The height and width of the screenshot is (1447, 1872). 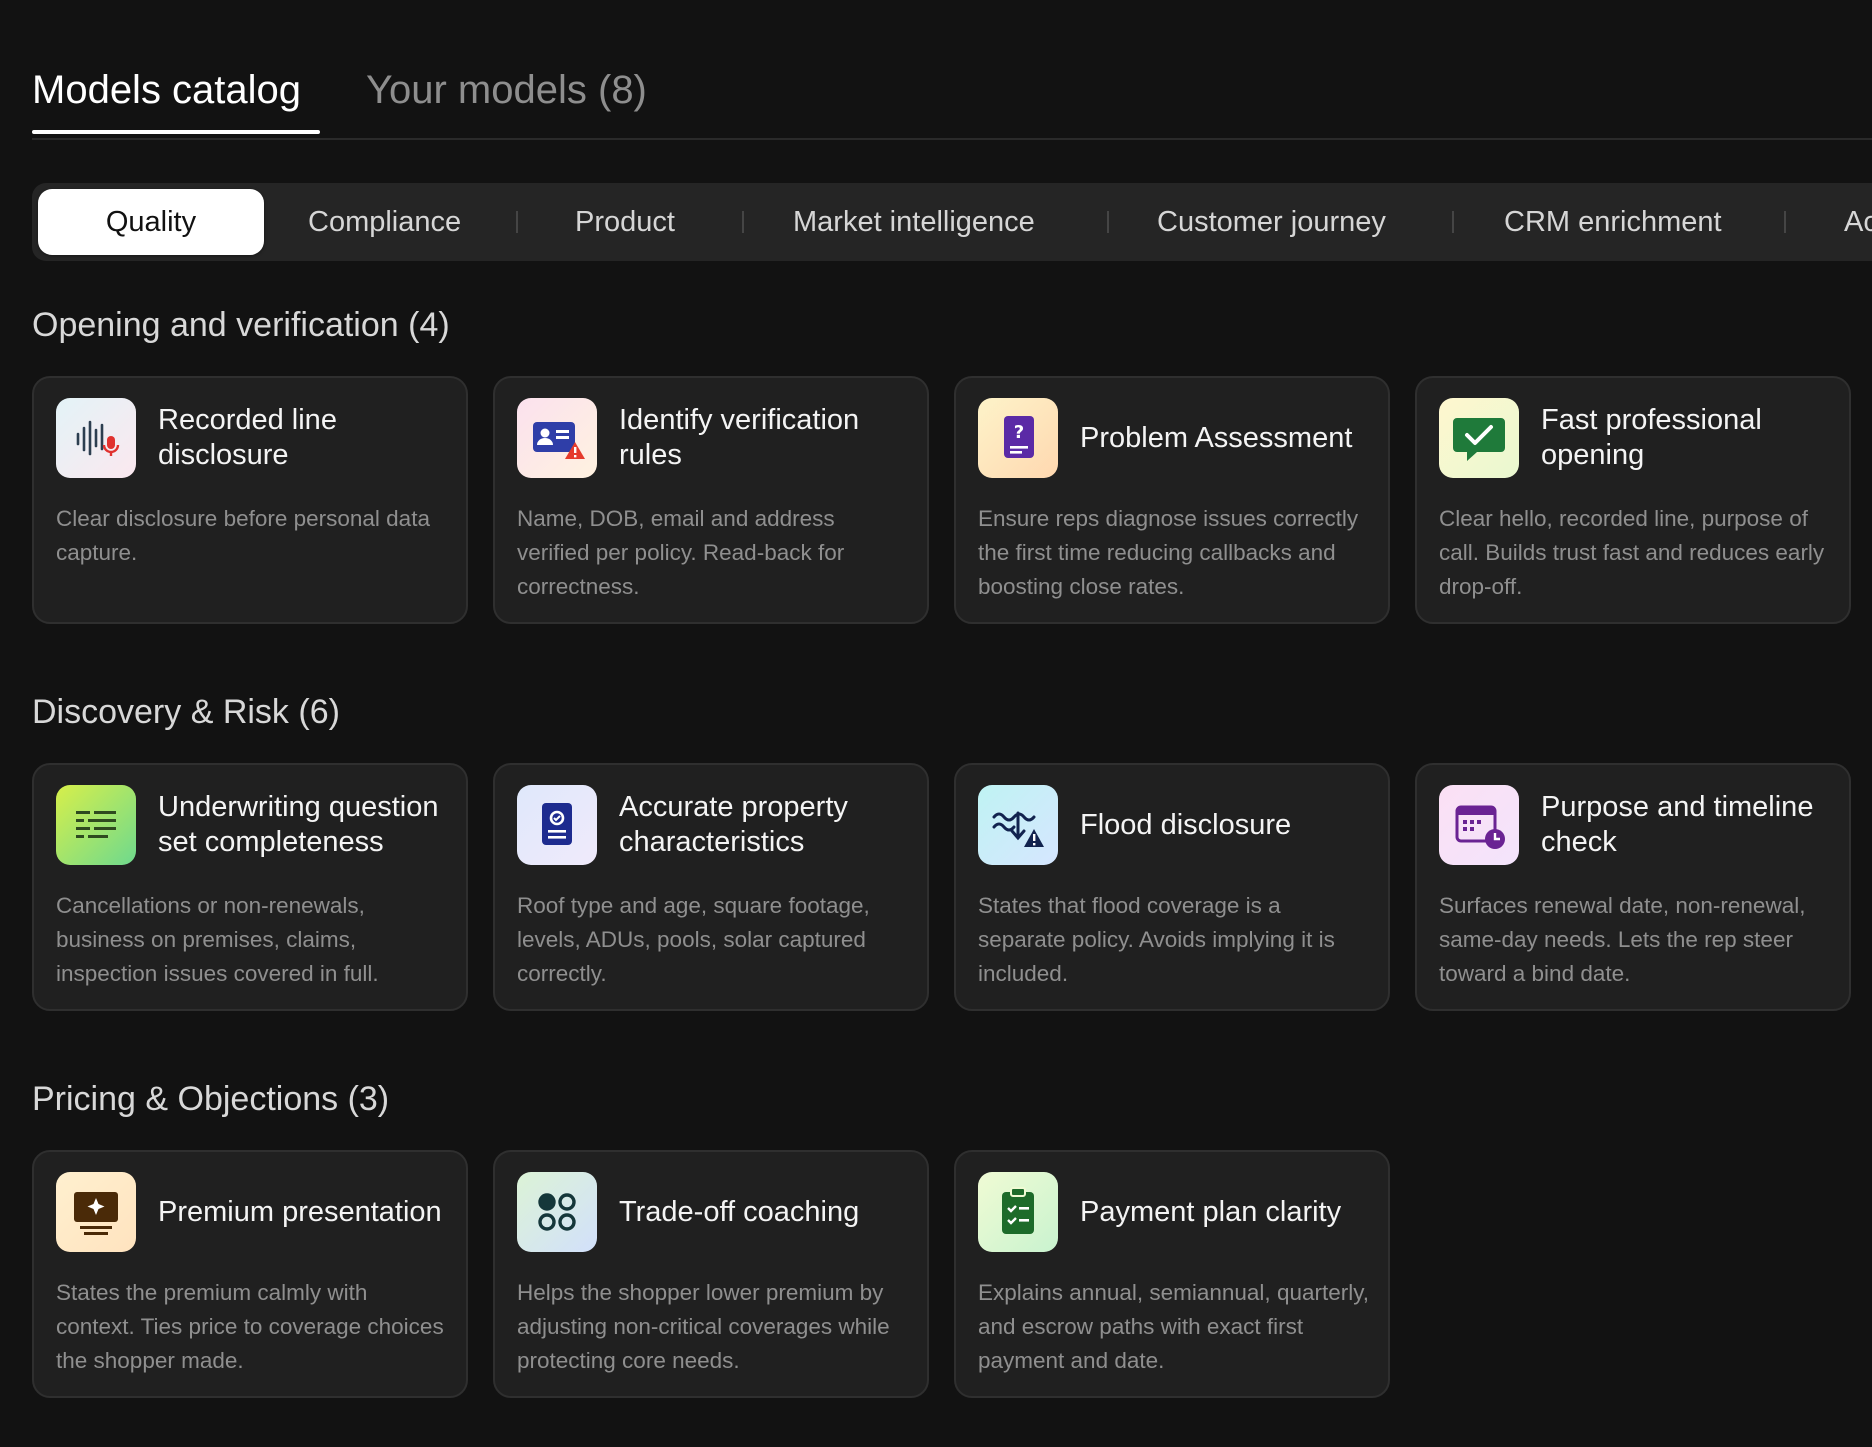 What do you see at coordinates (1216, 437) in the screenshot?
I see `card-title: Problem Assessment` at bounding box center [1216, 437].